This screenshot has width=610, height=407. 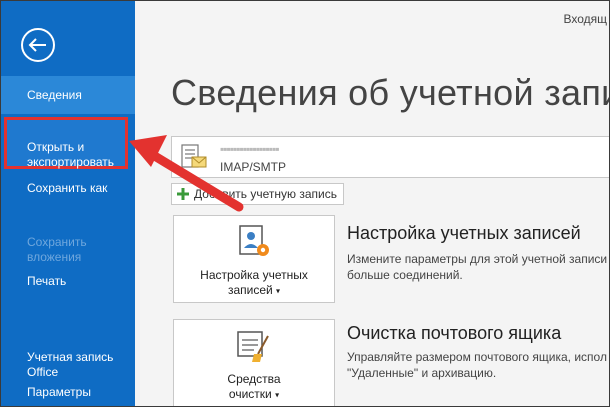 I want to click on sidebar-item-office-account: Учетная запись Office, so click(x=68, y=357).